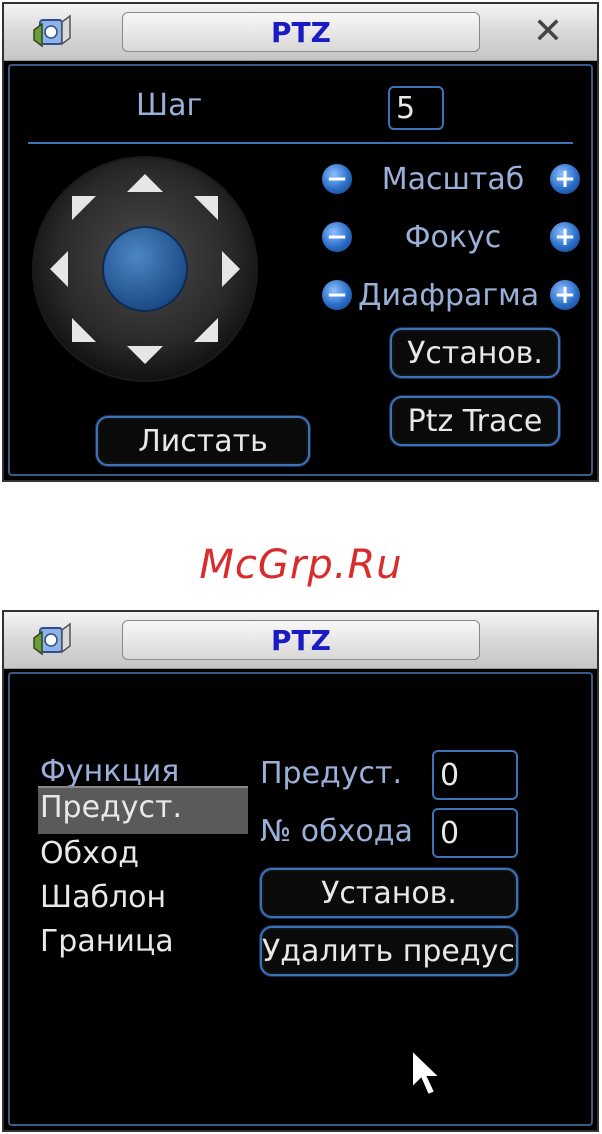  I want to click on setup-button: Установ., so click(475, 353).